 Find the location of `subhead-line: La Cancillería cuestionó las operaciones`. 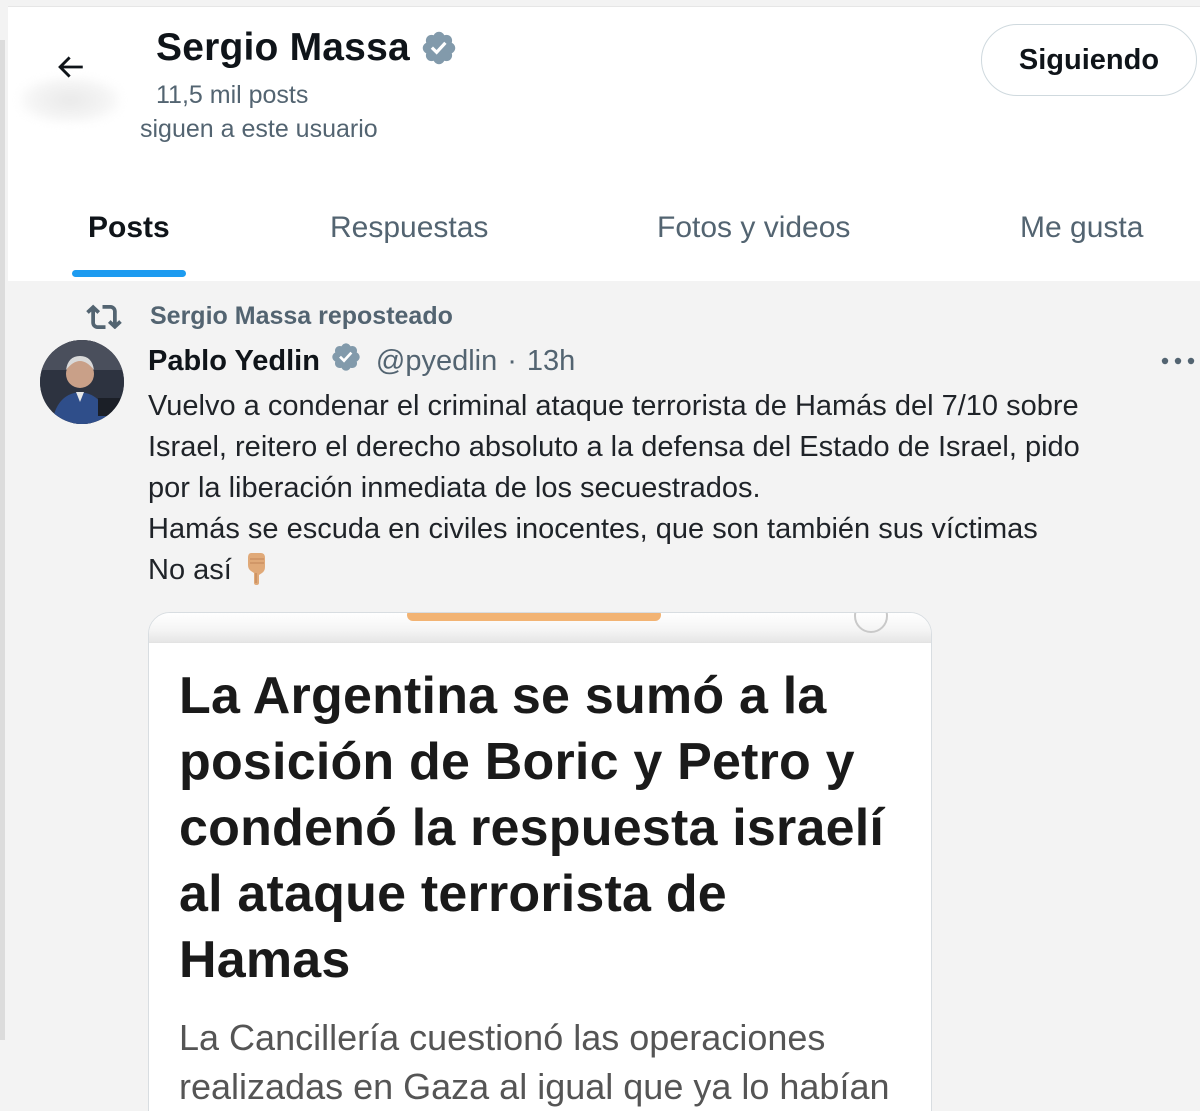

subhead-line: La Cancillería cuestionó las operaciones is located at coordinates (502, 1037).